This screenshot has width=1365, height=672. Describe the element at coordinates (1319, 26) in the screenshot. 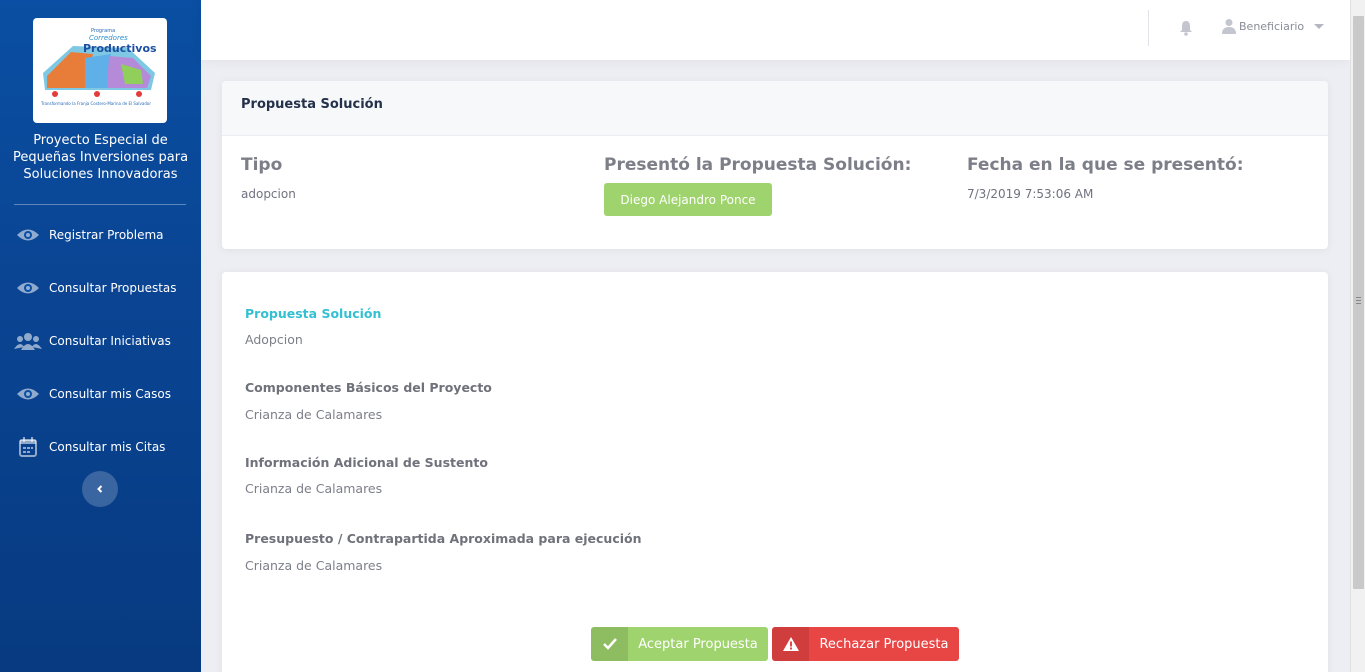

I see `caret-down-icon` at that location.